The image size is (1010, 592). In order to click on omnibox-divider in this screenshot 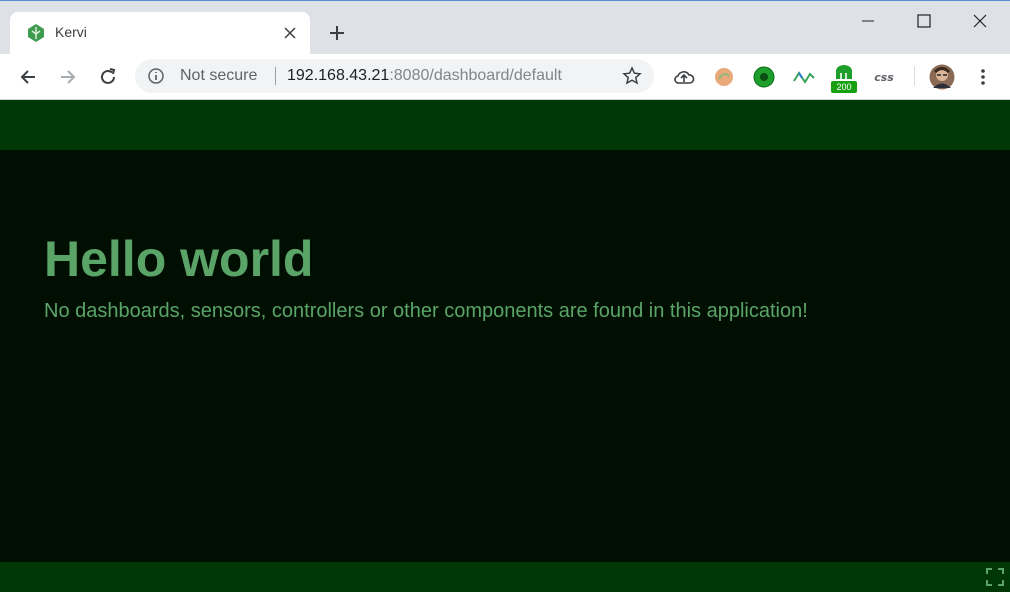, I will do `click(275, 76)`.